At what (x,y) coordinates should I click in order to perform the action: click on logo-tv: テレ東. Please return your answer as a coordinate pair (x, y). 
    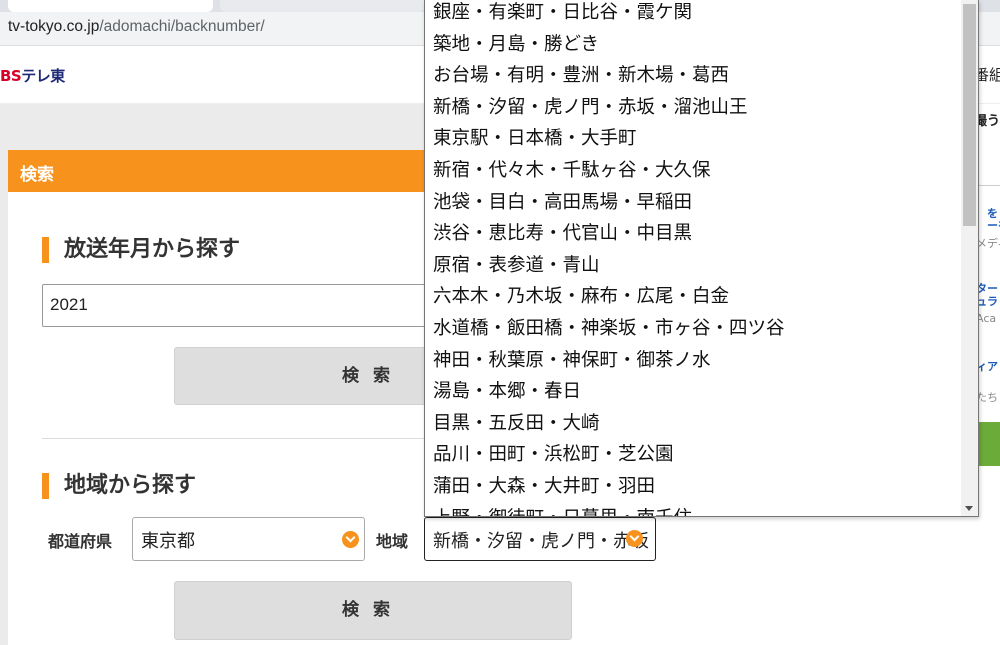
    Looking at the image, I should click on (43, 76).